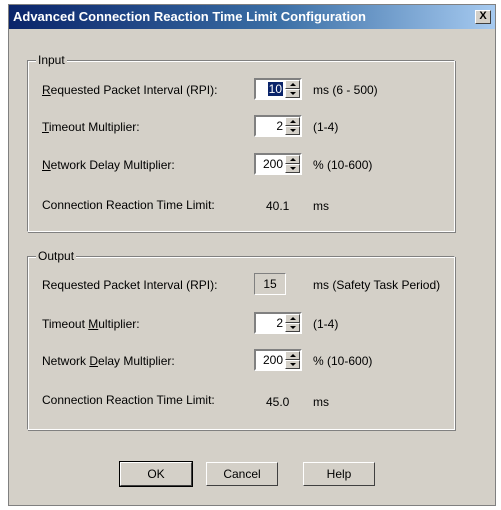 Image resolution: width=501 pixels, height=510 pixels. Describe the element at coordinates (345, 90) in the screenshot. I see `input-rpi-range: ms (6 - 500)` at that location.